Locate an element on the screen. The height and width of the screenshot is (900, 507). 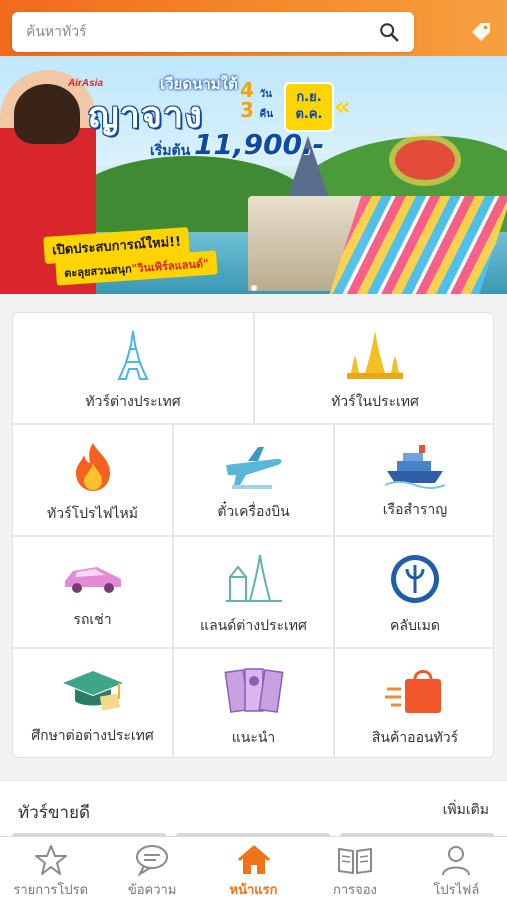
menu-item-label: คลับเมด is located at coordinates (415, 626).